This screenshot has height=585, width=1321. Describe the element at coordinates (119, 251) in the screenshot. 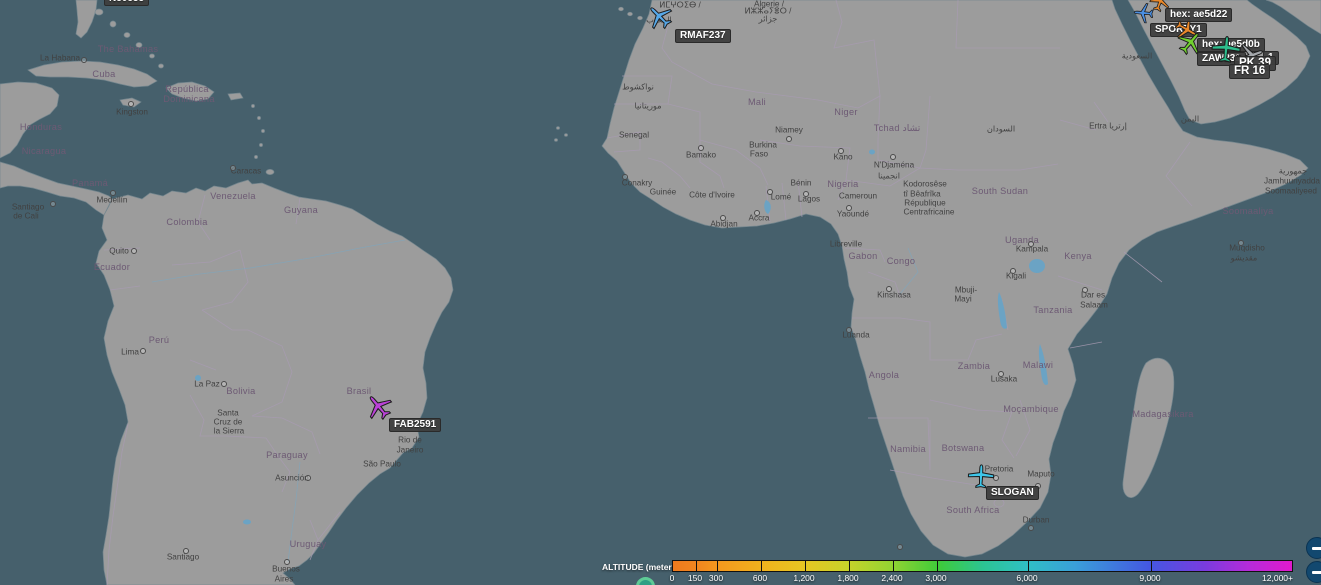

I see `map-label: Quito` at that location.